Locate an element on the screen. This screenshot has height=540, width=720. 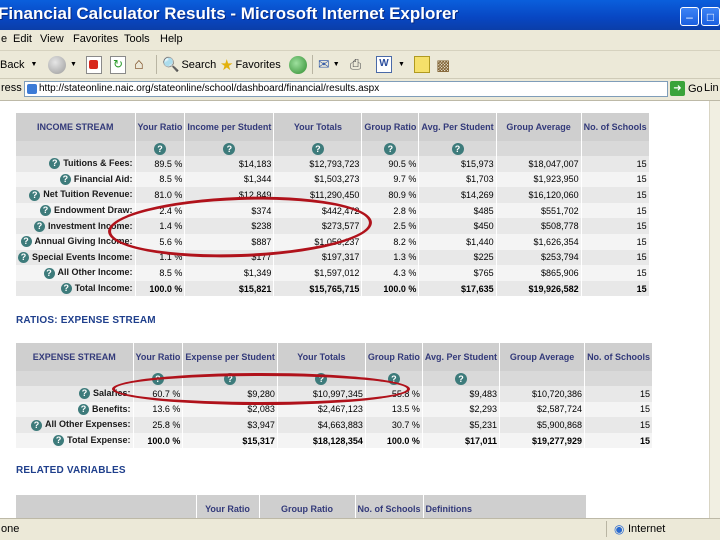
table-cell: $1,597,012 is located at coordinates (318, 273).